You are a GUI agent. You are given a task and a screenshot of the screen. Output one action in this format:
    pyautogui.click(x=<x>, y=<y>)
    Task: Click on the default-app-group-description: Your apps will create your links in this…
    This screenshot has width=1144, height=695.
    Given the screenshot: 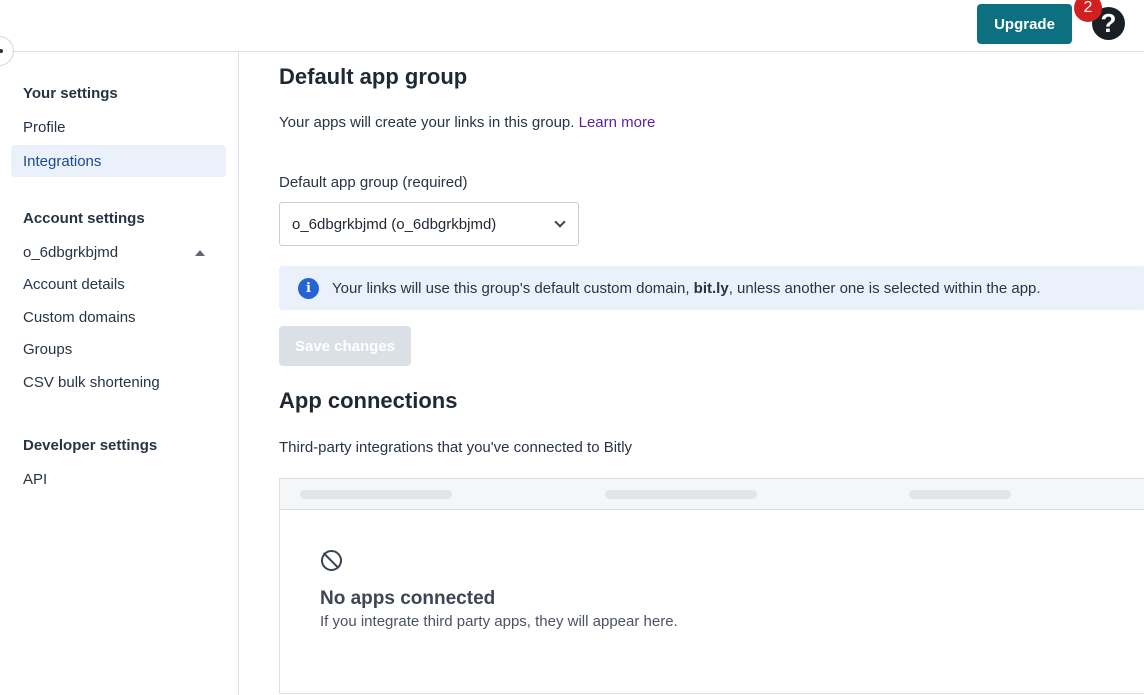 What is the action you would take?
    pyautogui.click(x=467, y=122)
    